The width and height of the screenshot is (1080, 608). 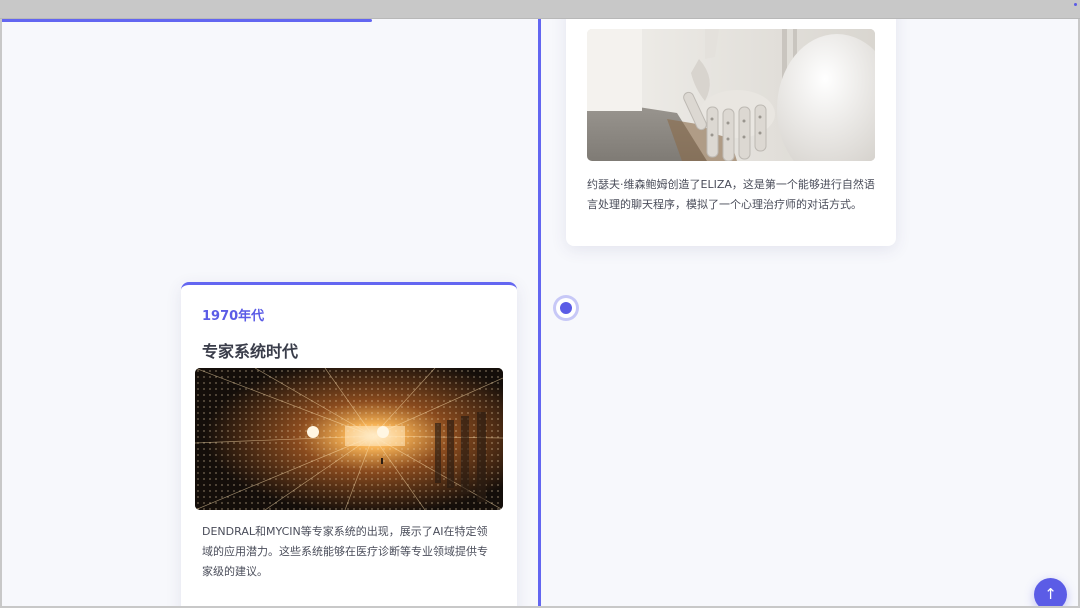 I want to click on robot-hand-image, so click(x=731, y=95).